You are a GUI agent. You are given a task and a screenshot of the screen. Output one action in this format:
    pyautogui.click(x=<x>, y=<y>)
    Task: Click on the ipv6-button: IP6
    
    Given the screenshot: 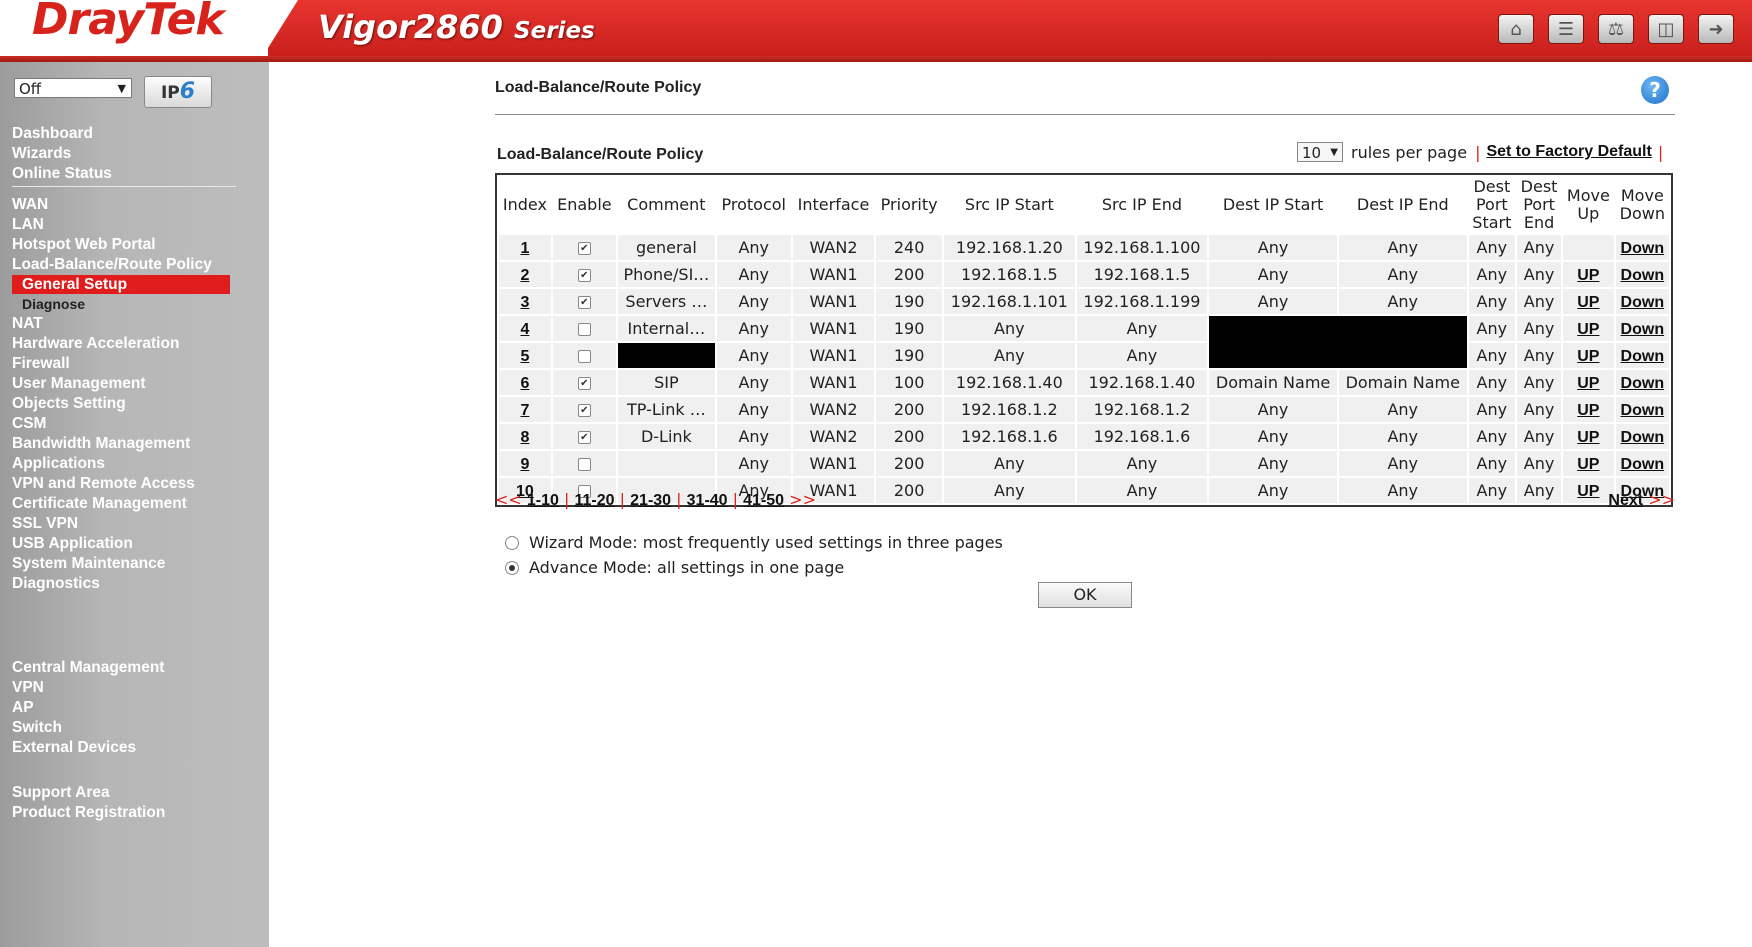 What is the action you would take?
    pyautogui.click(x=178, y=92)
    